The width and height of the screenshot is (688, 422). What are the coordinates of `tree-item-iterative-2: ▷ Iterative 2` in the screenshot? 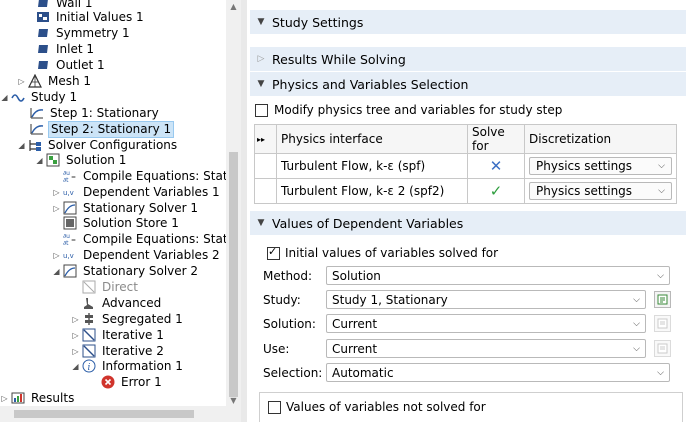 It's located at (118, 351).